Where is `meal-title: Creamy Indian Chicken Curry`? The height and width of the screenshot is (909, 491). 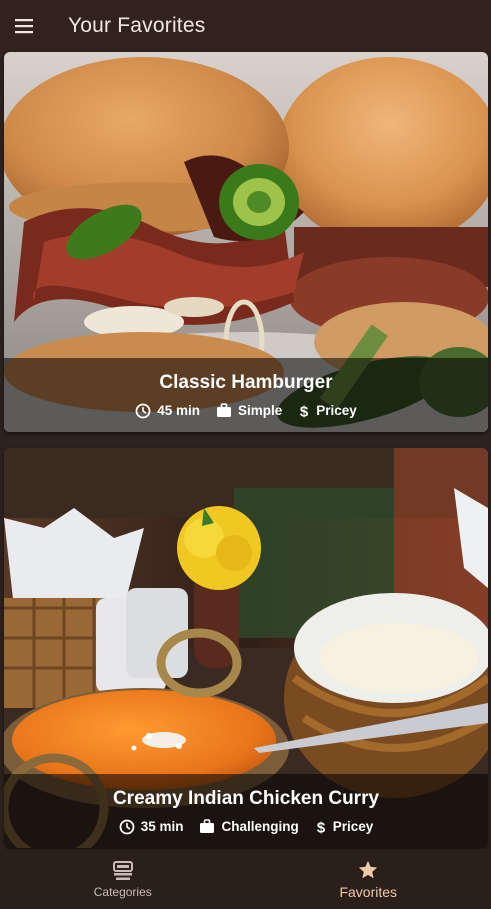 meal-title: Creamy Indian Chicken Curry is located at coordinates (246, 798).